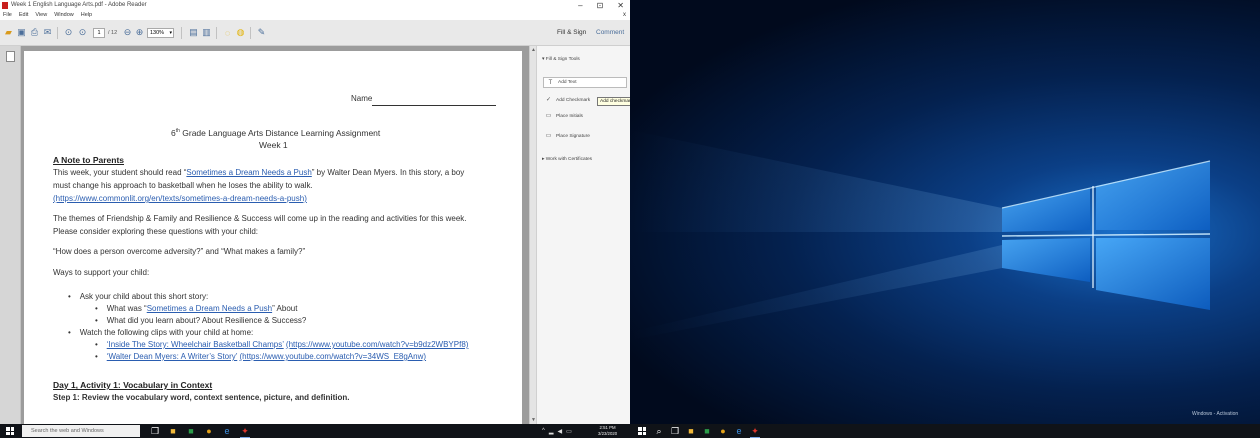  I want to click on fit-page-icon: ▤, so click(193, 32).